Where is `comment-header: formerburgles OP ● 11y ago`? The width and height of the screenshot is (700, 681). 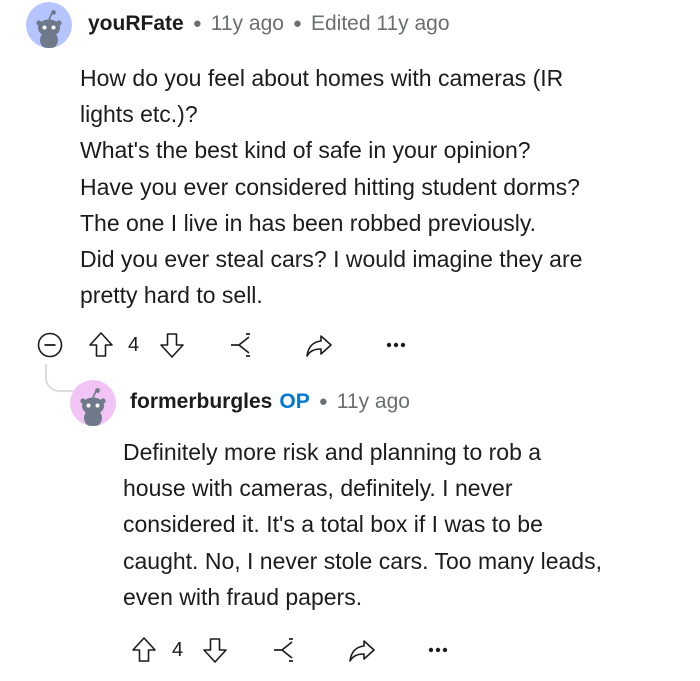
comment-header: formerburgles OP ● 11y ago is located at coordinates (270, 402).